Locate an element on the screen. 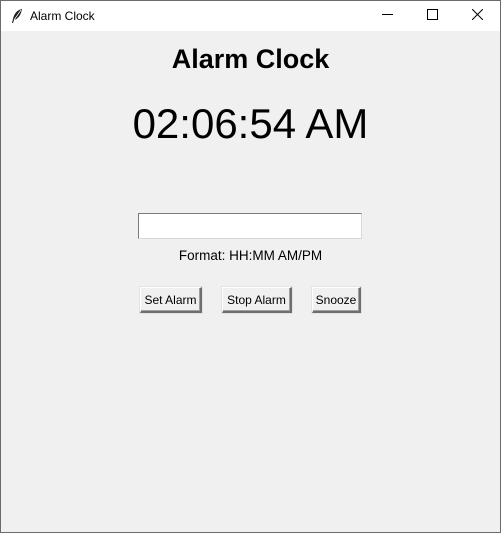 Image resolution: width=501 pixels, height=533 pixels. minimize-icon is located at coordinates (387, 16).